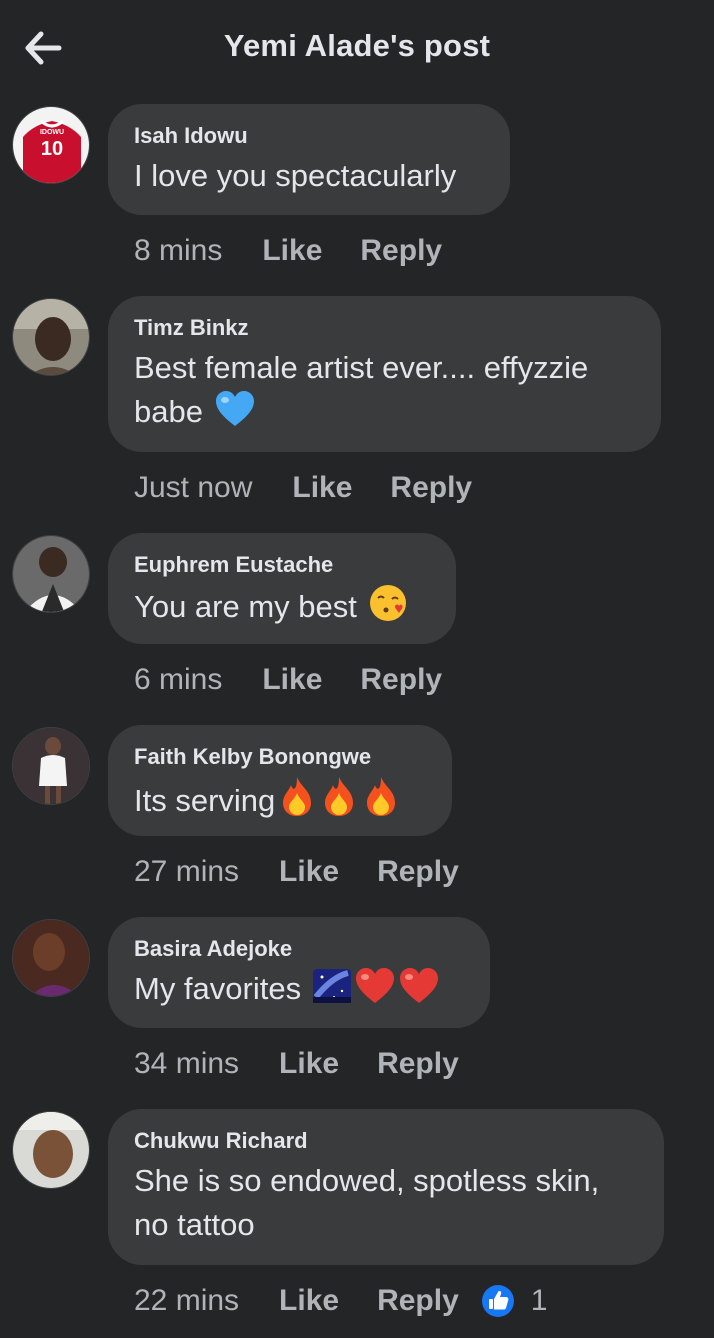  I want to click on comment-author: Basira Adejoke, so click(299, 949).